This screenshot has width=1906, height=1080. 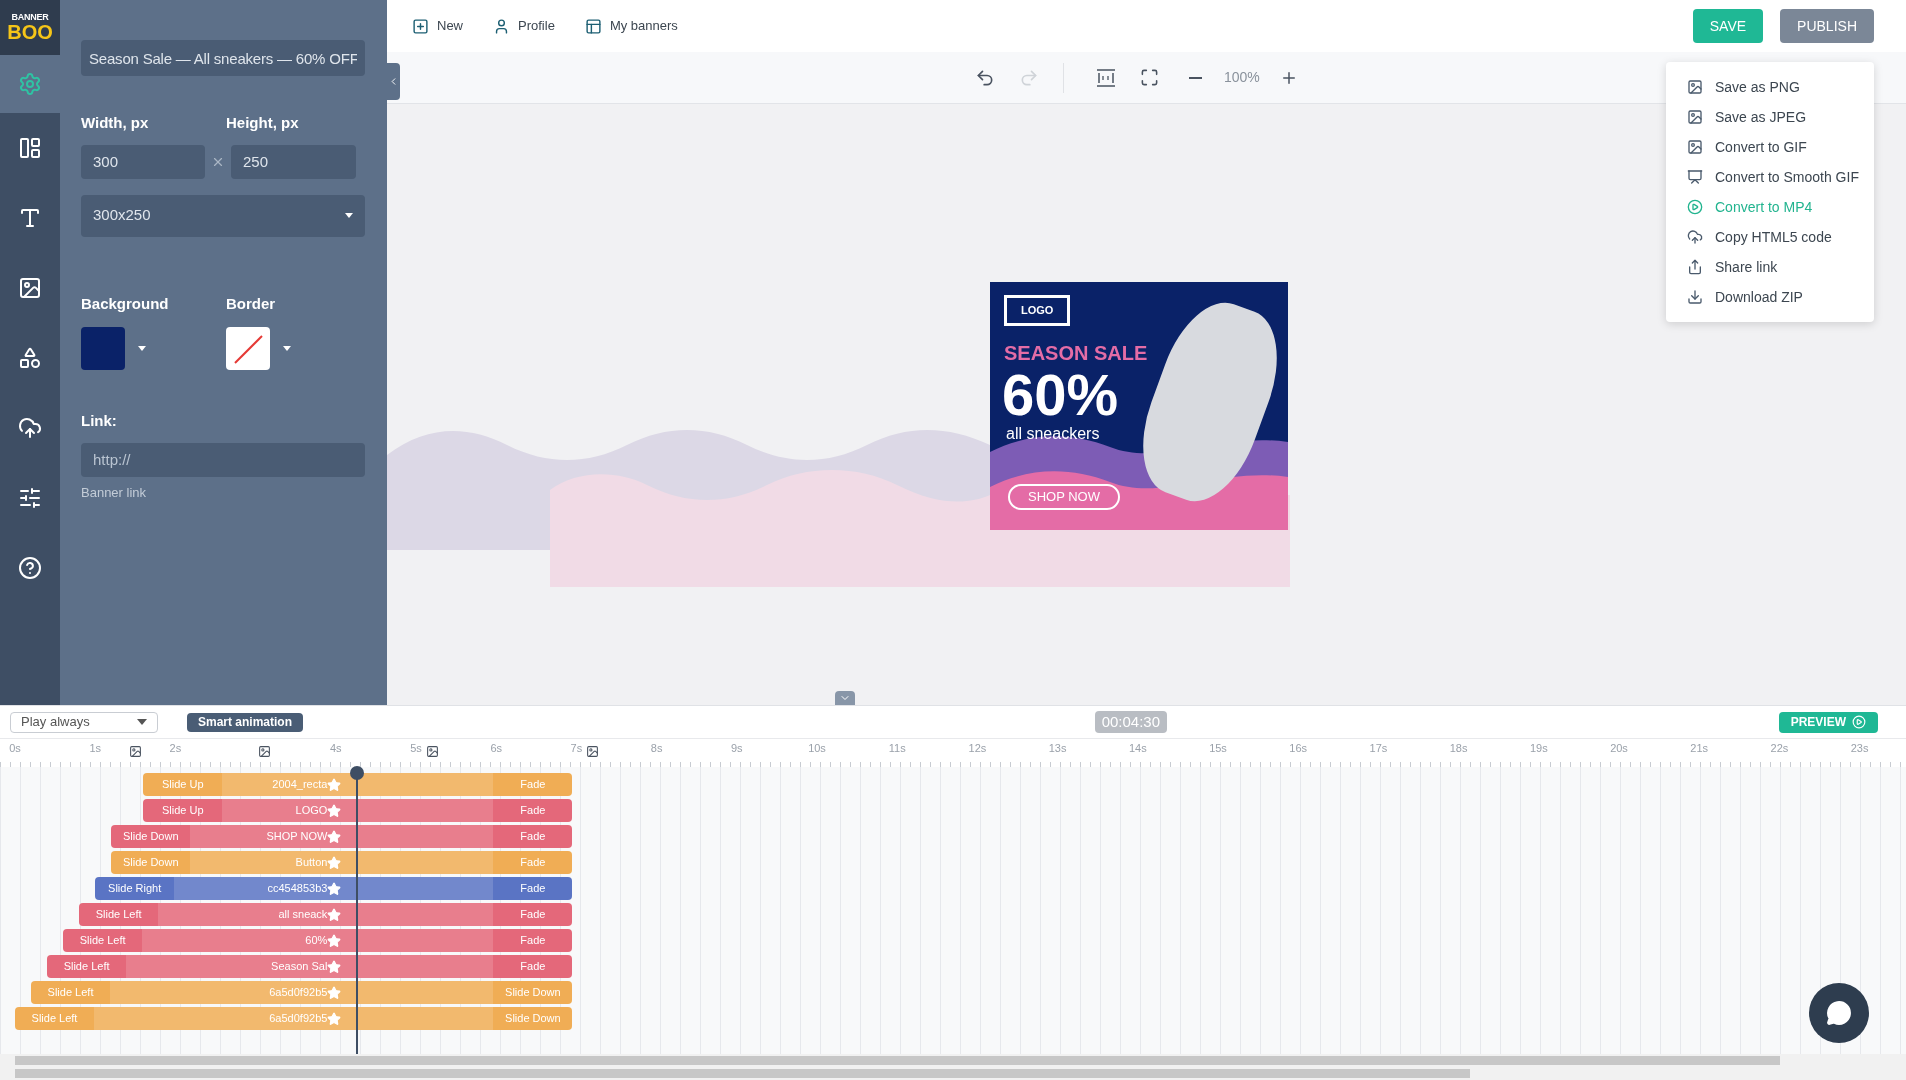 What do you see at coordinates (737, 748) in the screenshot?
I see `time-tick-label: 9s` at bounding box center [737, 748].